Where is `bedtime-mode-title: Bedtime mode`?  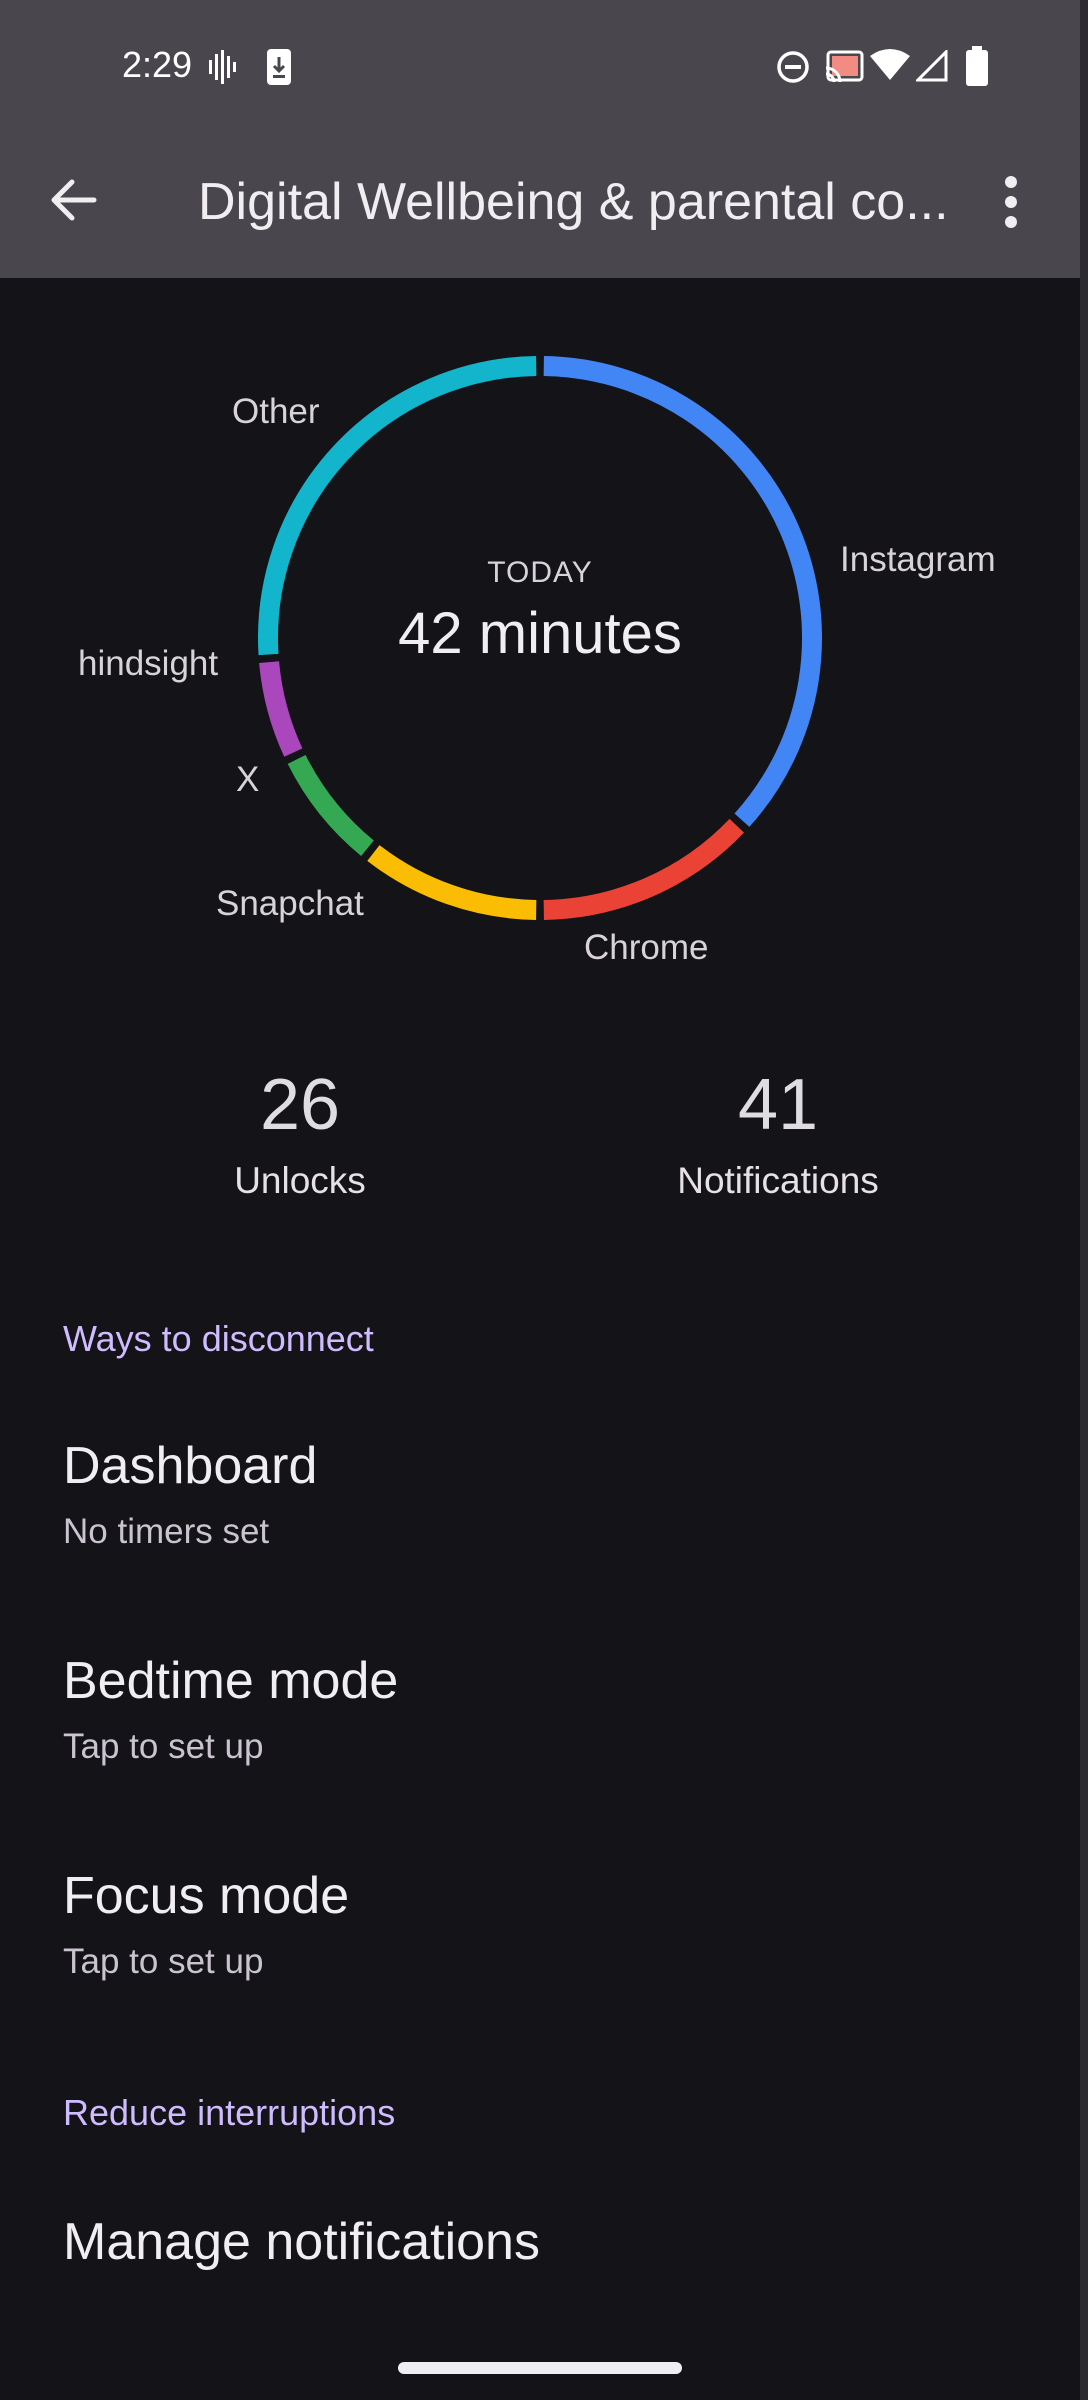 bedtime-mode-title: Bedtime mode is located at coordinates (231, 1681).